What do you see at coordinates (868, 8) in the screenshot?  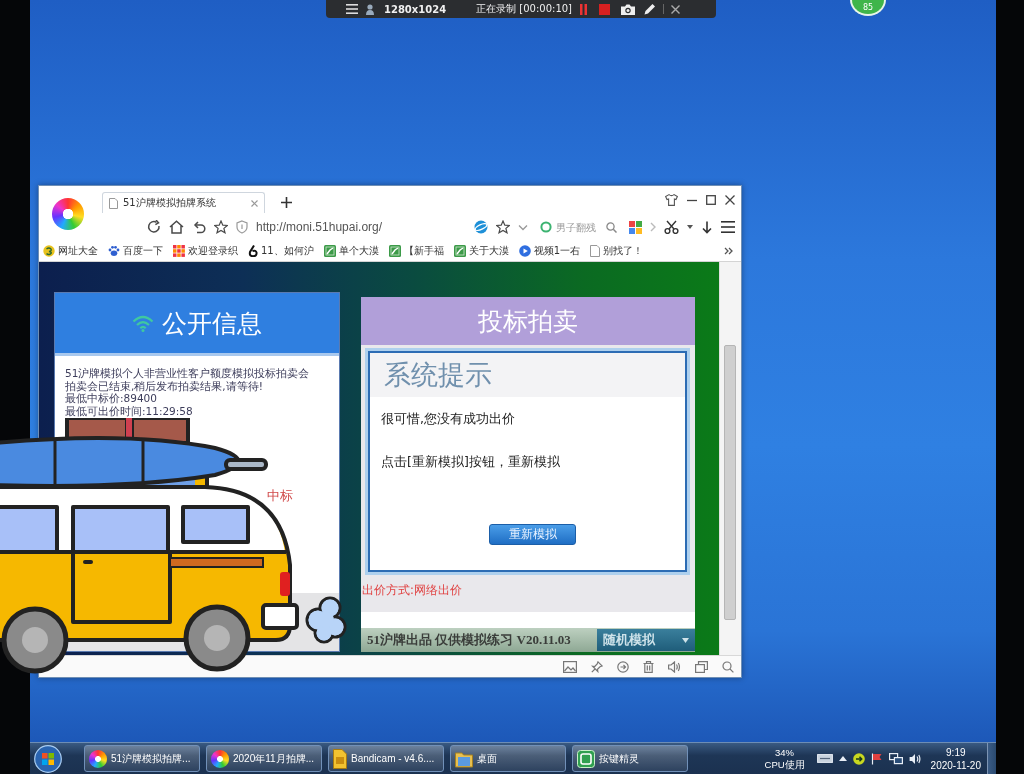 I see `round-badge: 85` at bounding box center [868, 8].